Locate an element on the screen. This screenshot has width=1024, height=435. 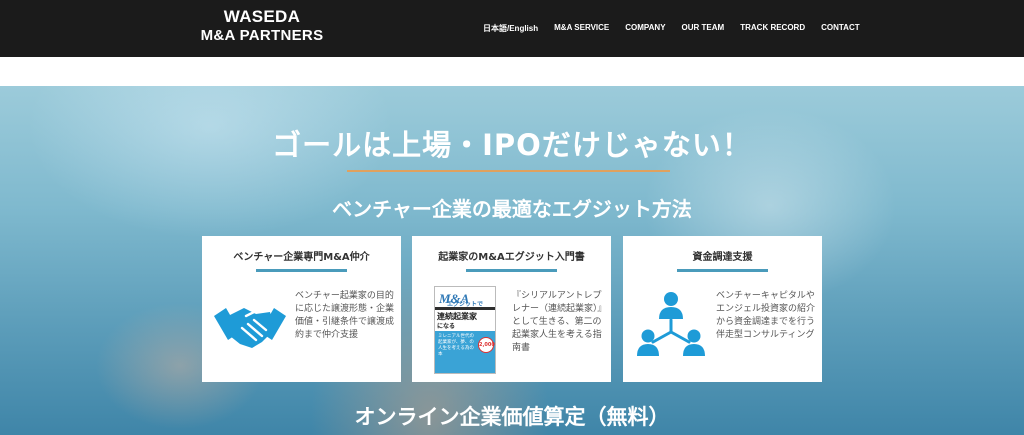
nav-ma-service: M&A SERVICE is located at coordinates (581, 28).